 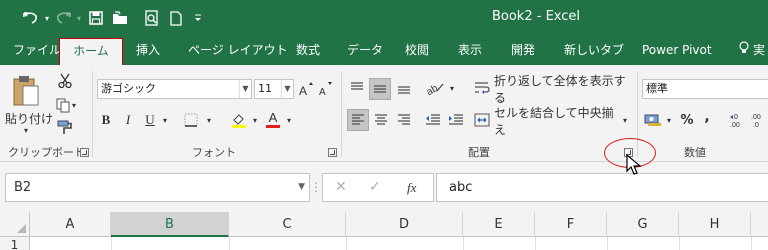 I want to click on wrap-text-button: 折り返して全体を表示する, so click(x=554, y=89).